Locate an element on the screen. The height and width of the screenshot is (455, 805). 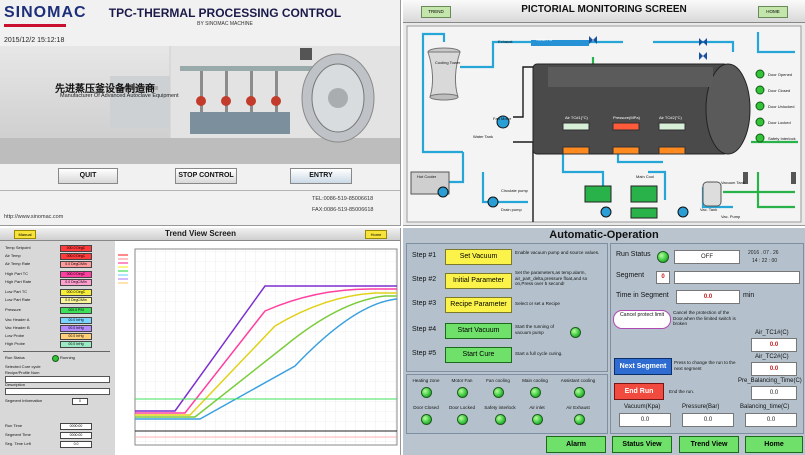
fax-number: FAX:0086-519-85006618 is located at coordinates (343, 210).